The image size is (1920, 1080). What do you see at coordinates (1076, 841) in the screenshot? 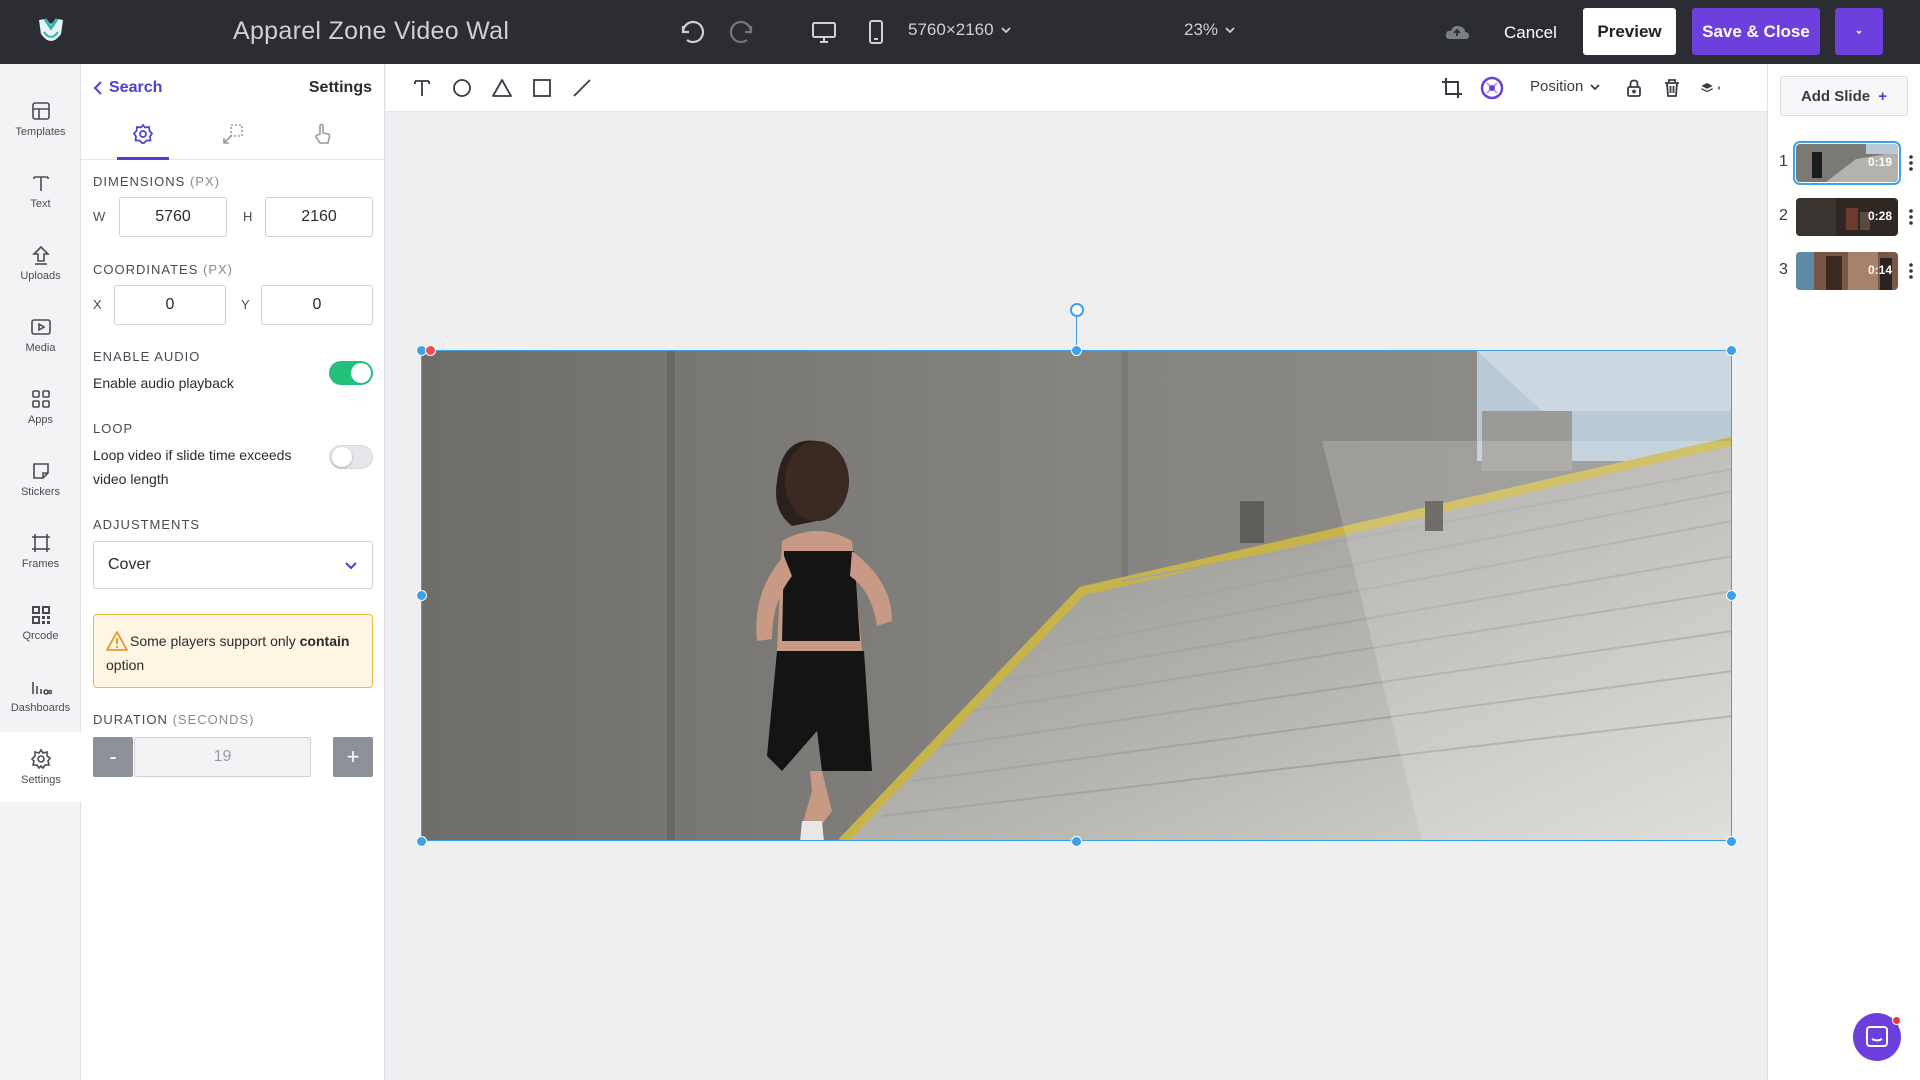
I see `resize-handle-bottom` at bounding box center [1076, 841].